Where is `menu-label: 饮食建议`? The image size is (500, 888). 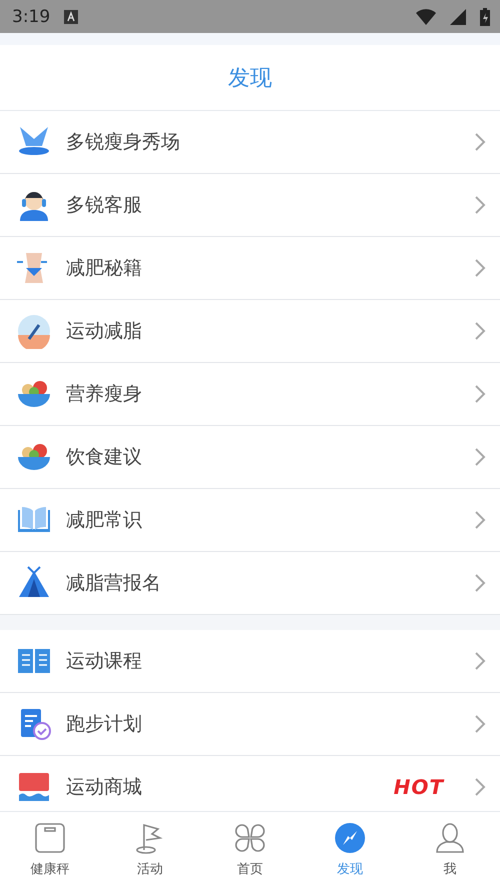 menu-label: 饮食建议 is located at coordinates (104, 457).